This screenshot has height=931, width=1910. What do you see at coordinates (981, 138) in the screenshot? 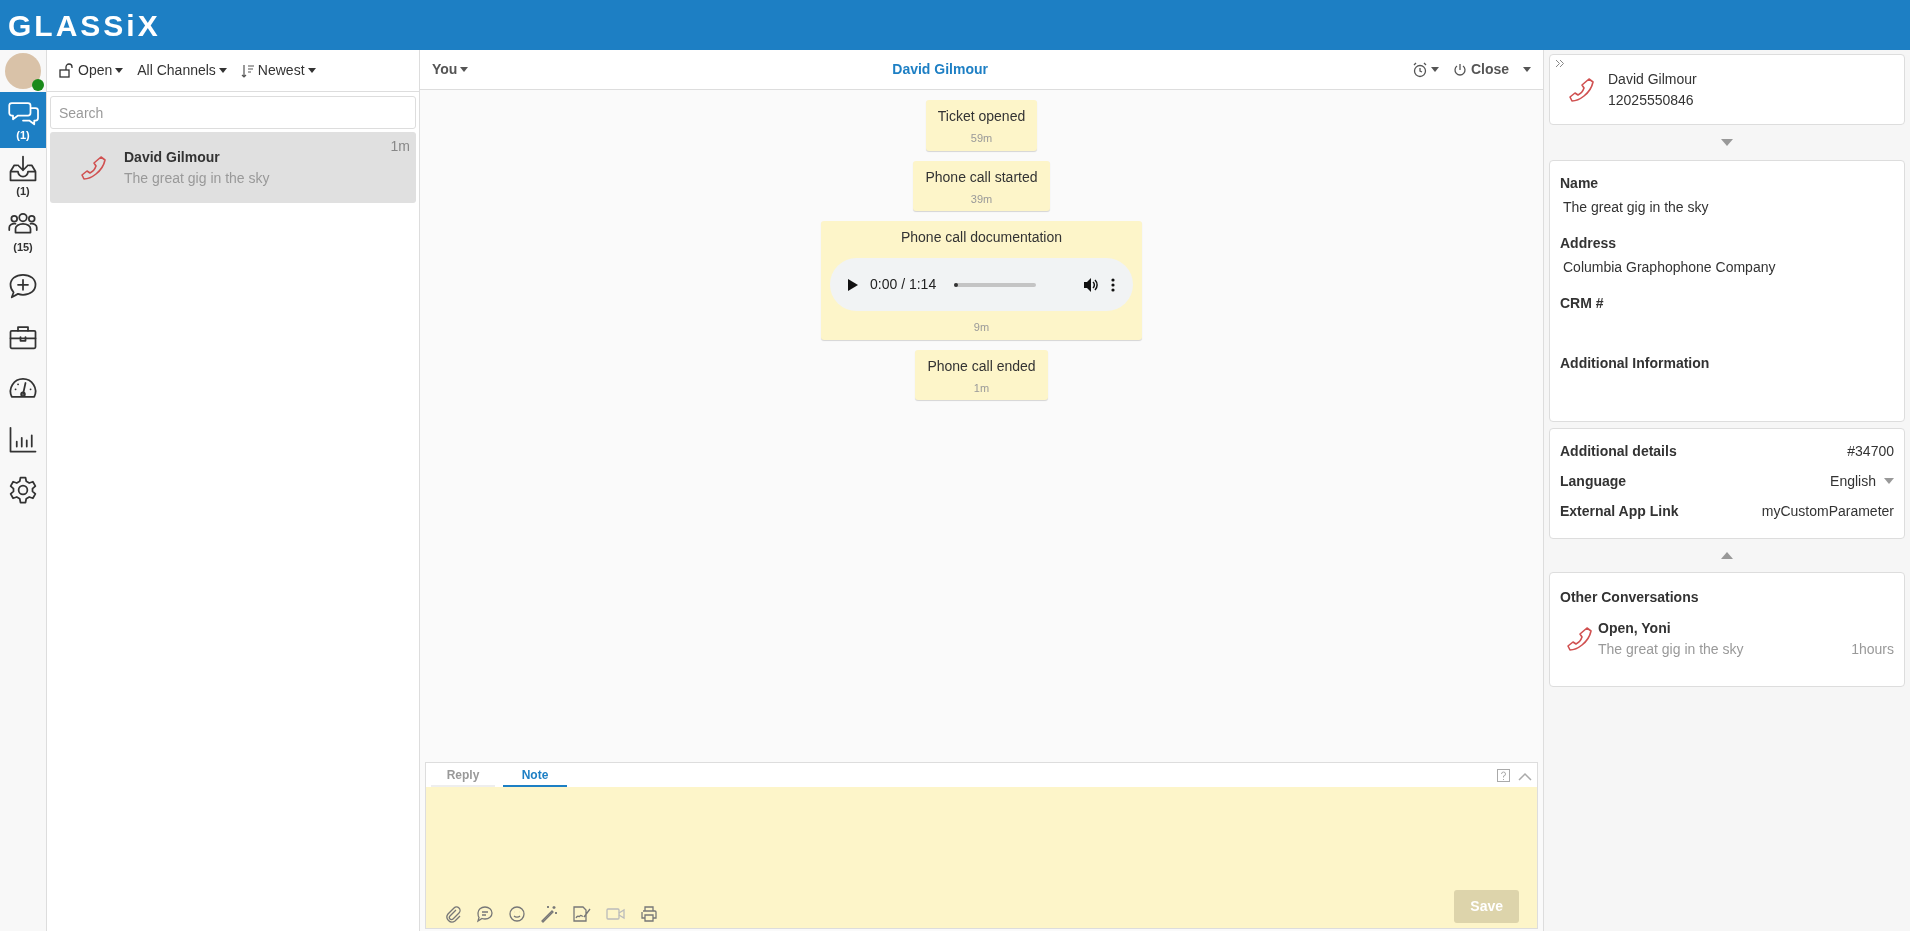
I see `timestamp: 59m` at bounding box center [981, 138].